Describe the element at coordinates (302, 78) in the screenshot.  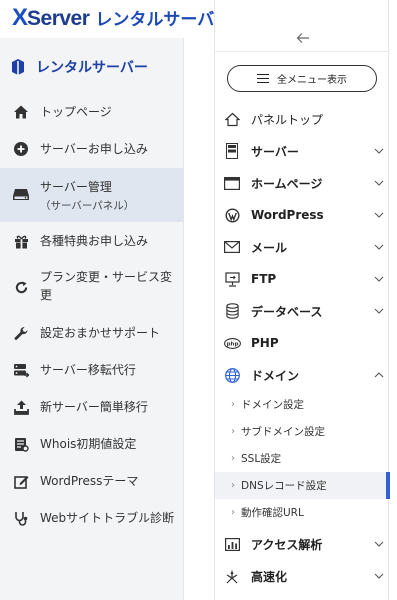
I see `all-menu-button: 全メニュー表示` at that location.